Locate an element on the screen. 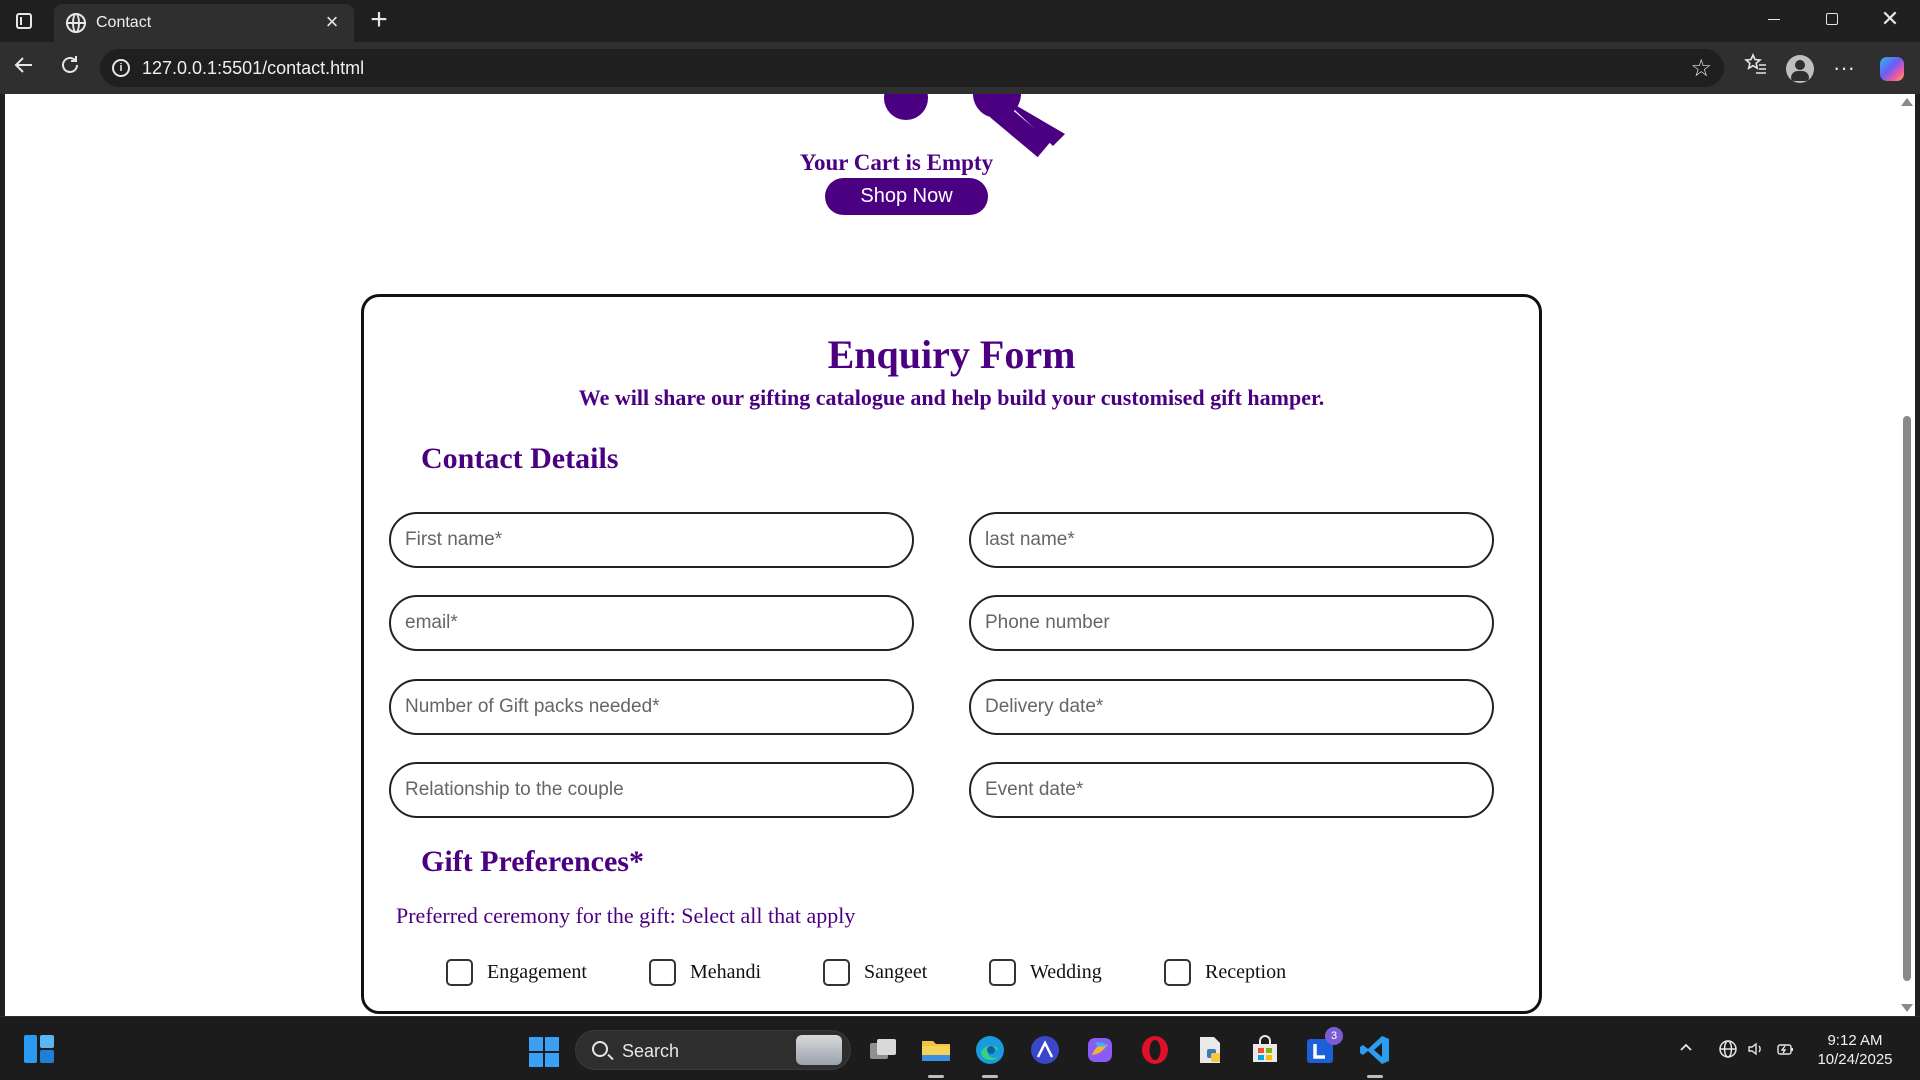 Image resolution: width=1920 pixels, height=1080 pixels. proton-vpn-icon is located at coordinates (1045, 1050).